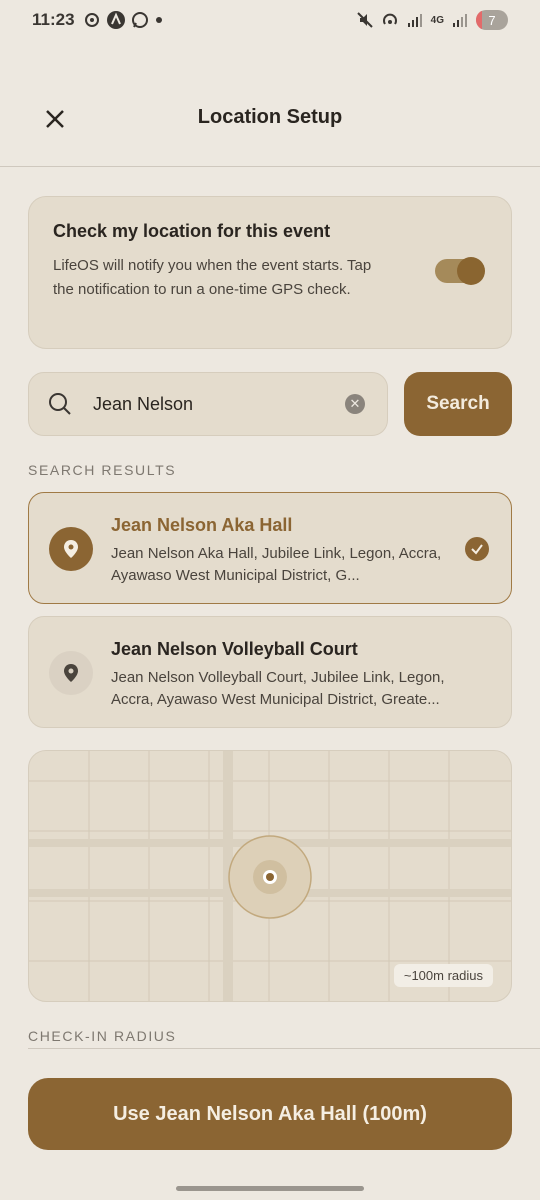 This screenshot has height=1200, width=540. I want to click on location-check-toggle, so click(460, 271).